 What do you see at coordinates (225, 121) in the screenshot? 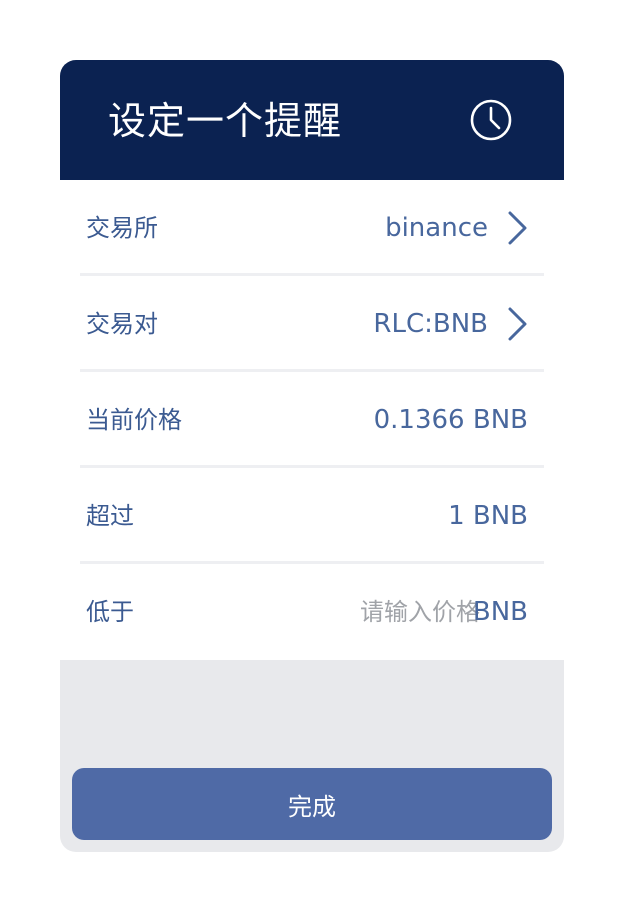
I see `page-title: 设定一个提醒` at bounding box center [225, 121].